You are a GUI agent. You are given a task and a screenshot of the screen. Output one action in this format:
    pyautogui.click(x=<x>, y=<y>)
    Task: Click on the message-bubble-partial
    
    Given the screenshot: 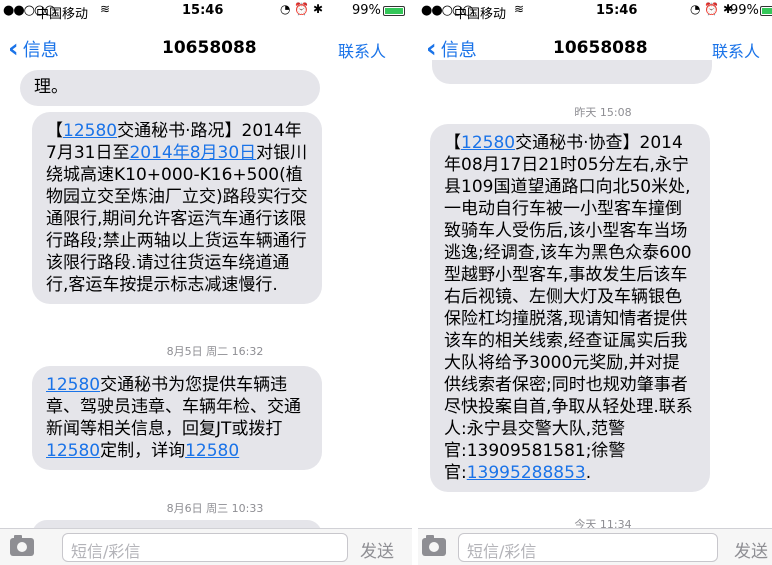 What is the action you would take?
    pyautogui.click(x=572, y=72)
    